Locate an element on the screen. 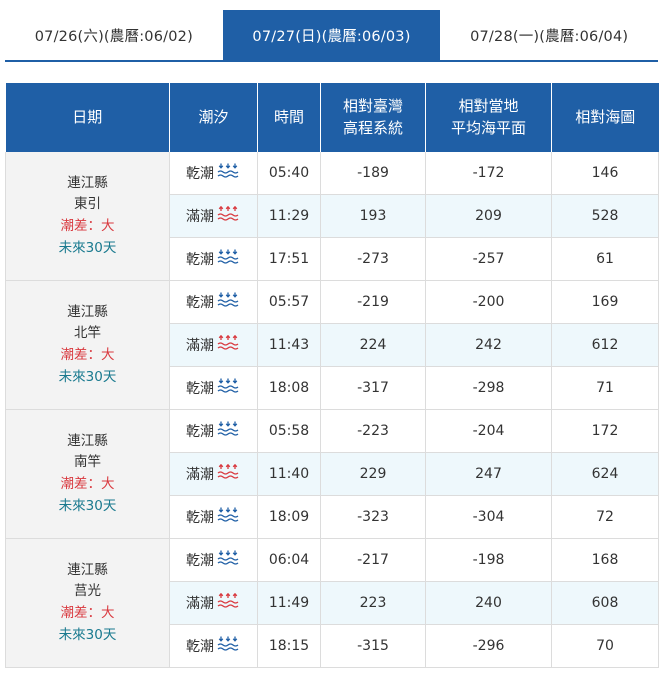  time-cell: 06:04 is located at coordinates (289, 560).